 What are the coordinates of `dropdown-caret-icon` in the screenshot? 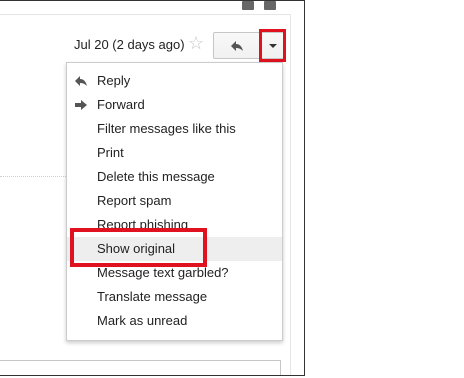 It's located at (273, 46).